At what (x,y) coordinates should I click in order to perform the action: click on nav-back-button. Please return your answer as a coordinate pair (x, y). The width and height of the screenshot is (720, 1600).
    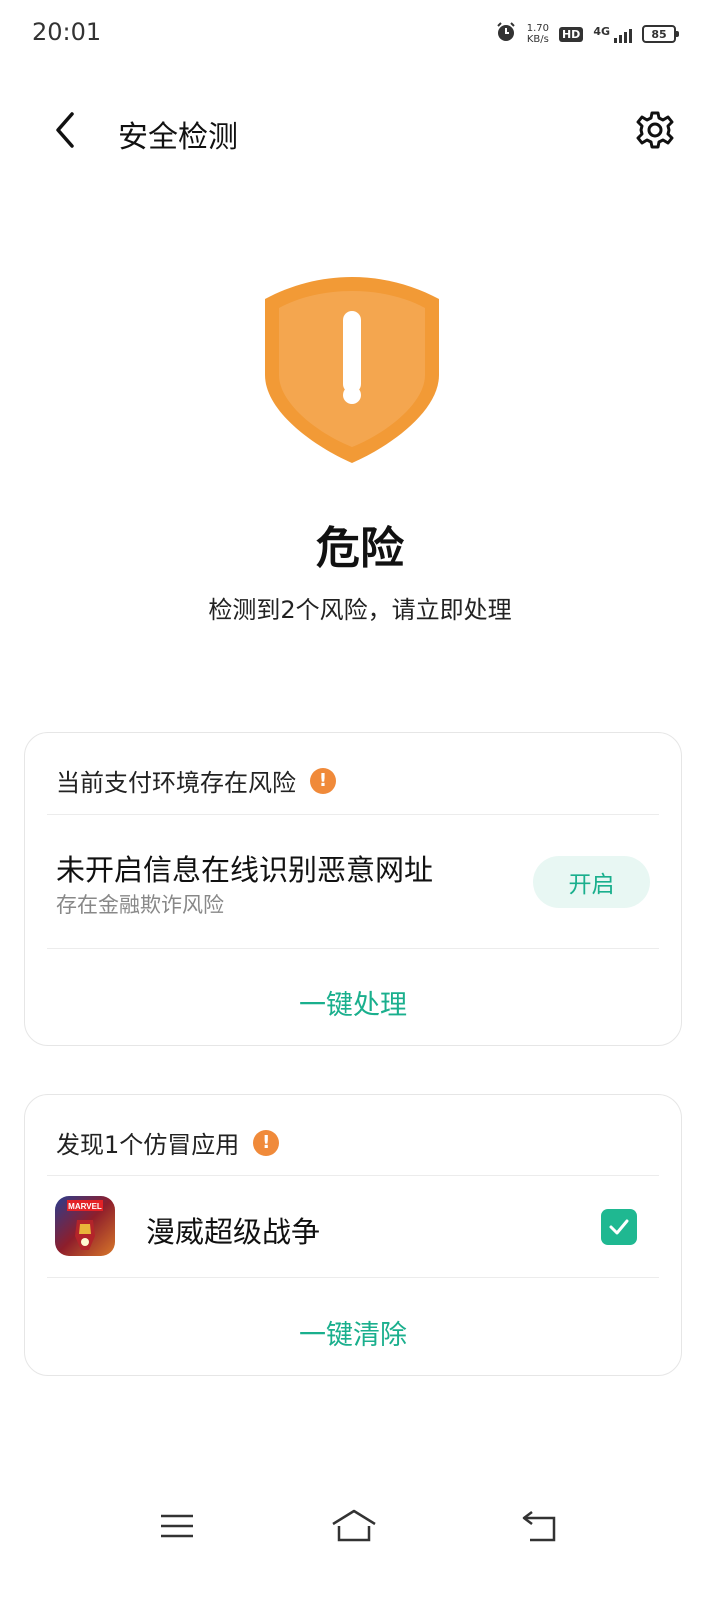
    Looking at the image, I should click on (540, 1526).